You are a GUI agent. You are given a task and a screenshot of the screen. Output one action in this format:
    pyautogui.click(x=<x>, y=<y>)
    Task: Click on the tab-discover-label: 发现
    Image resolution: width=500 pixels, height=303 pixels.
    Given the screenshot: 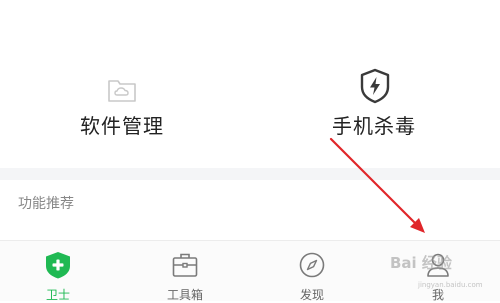 What is the action you would take?
    pyautogui.click(x=311, y=295)
    